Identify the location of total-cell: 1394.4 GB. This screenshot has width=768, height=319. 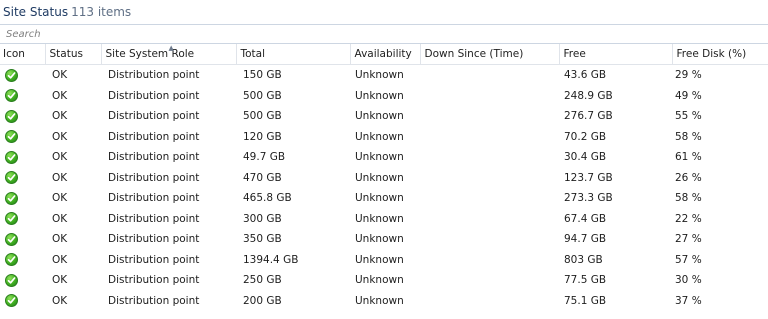
(271, 259).